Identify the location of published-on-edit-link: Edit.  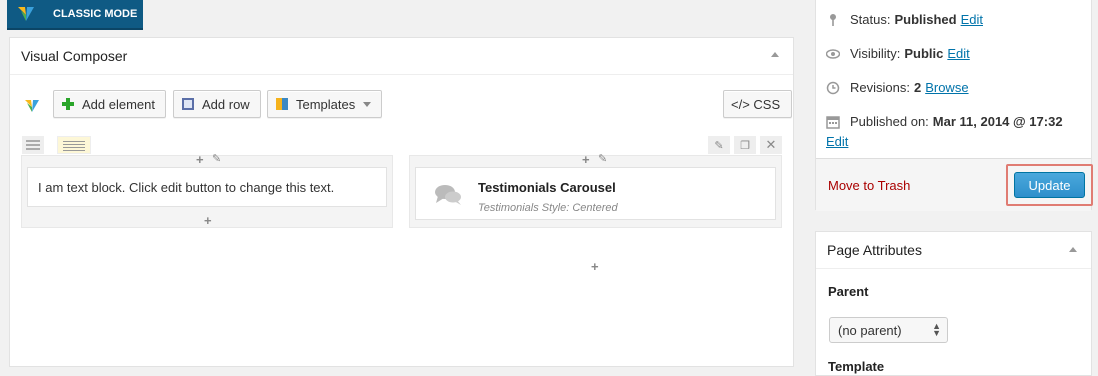
(837, 141).